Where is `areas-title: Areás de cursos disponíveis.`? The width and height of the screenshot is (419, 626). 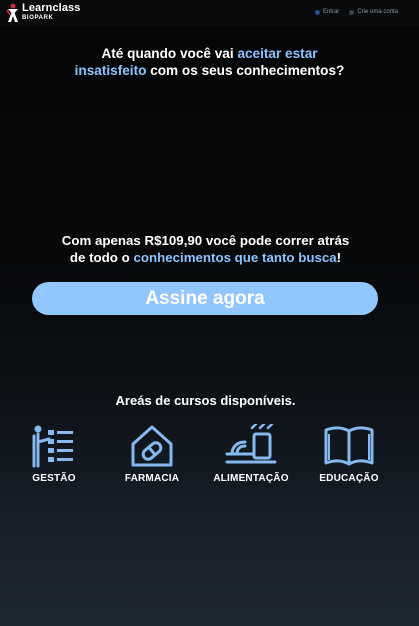
areas-title: Areás de cursos disponíveis. is located at coordinates (205, 400).